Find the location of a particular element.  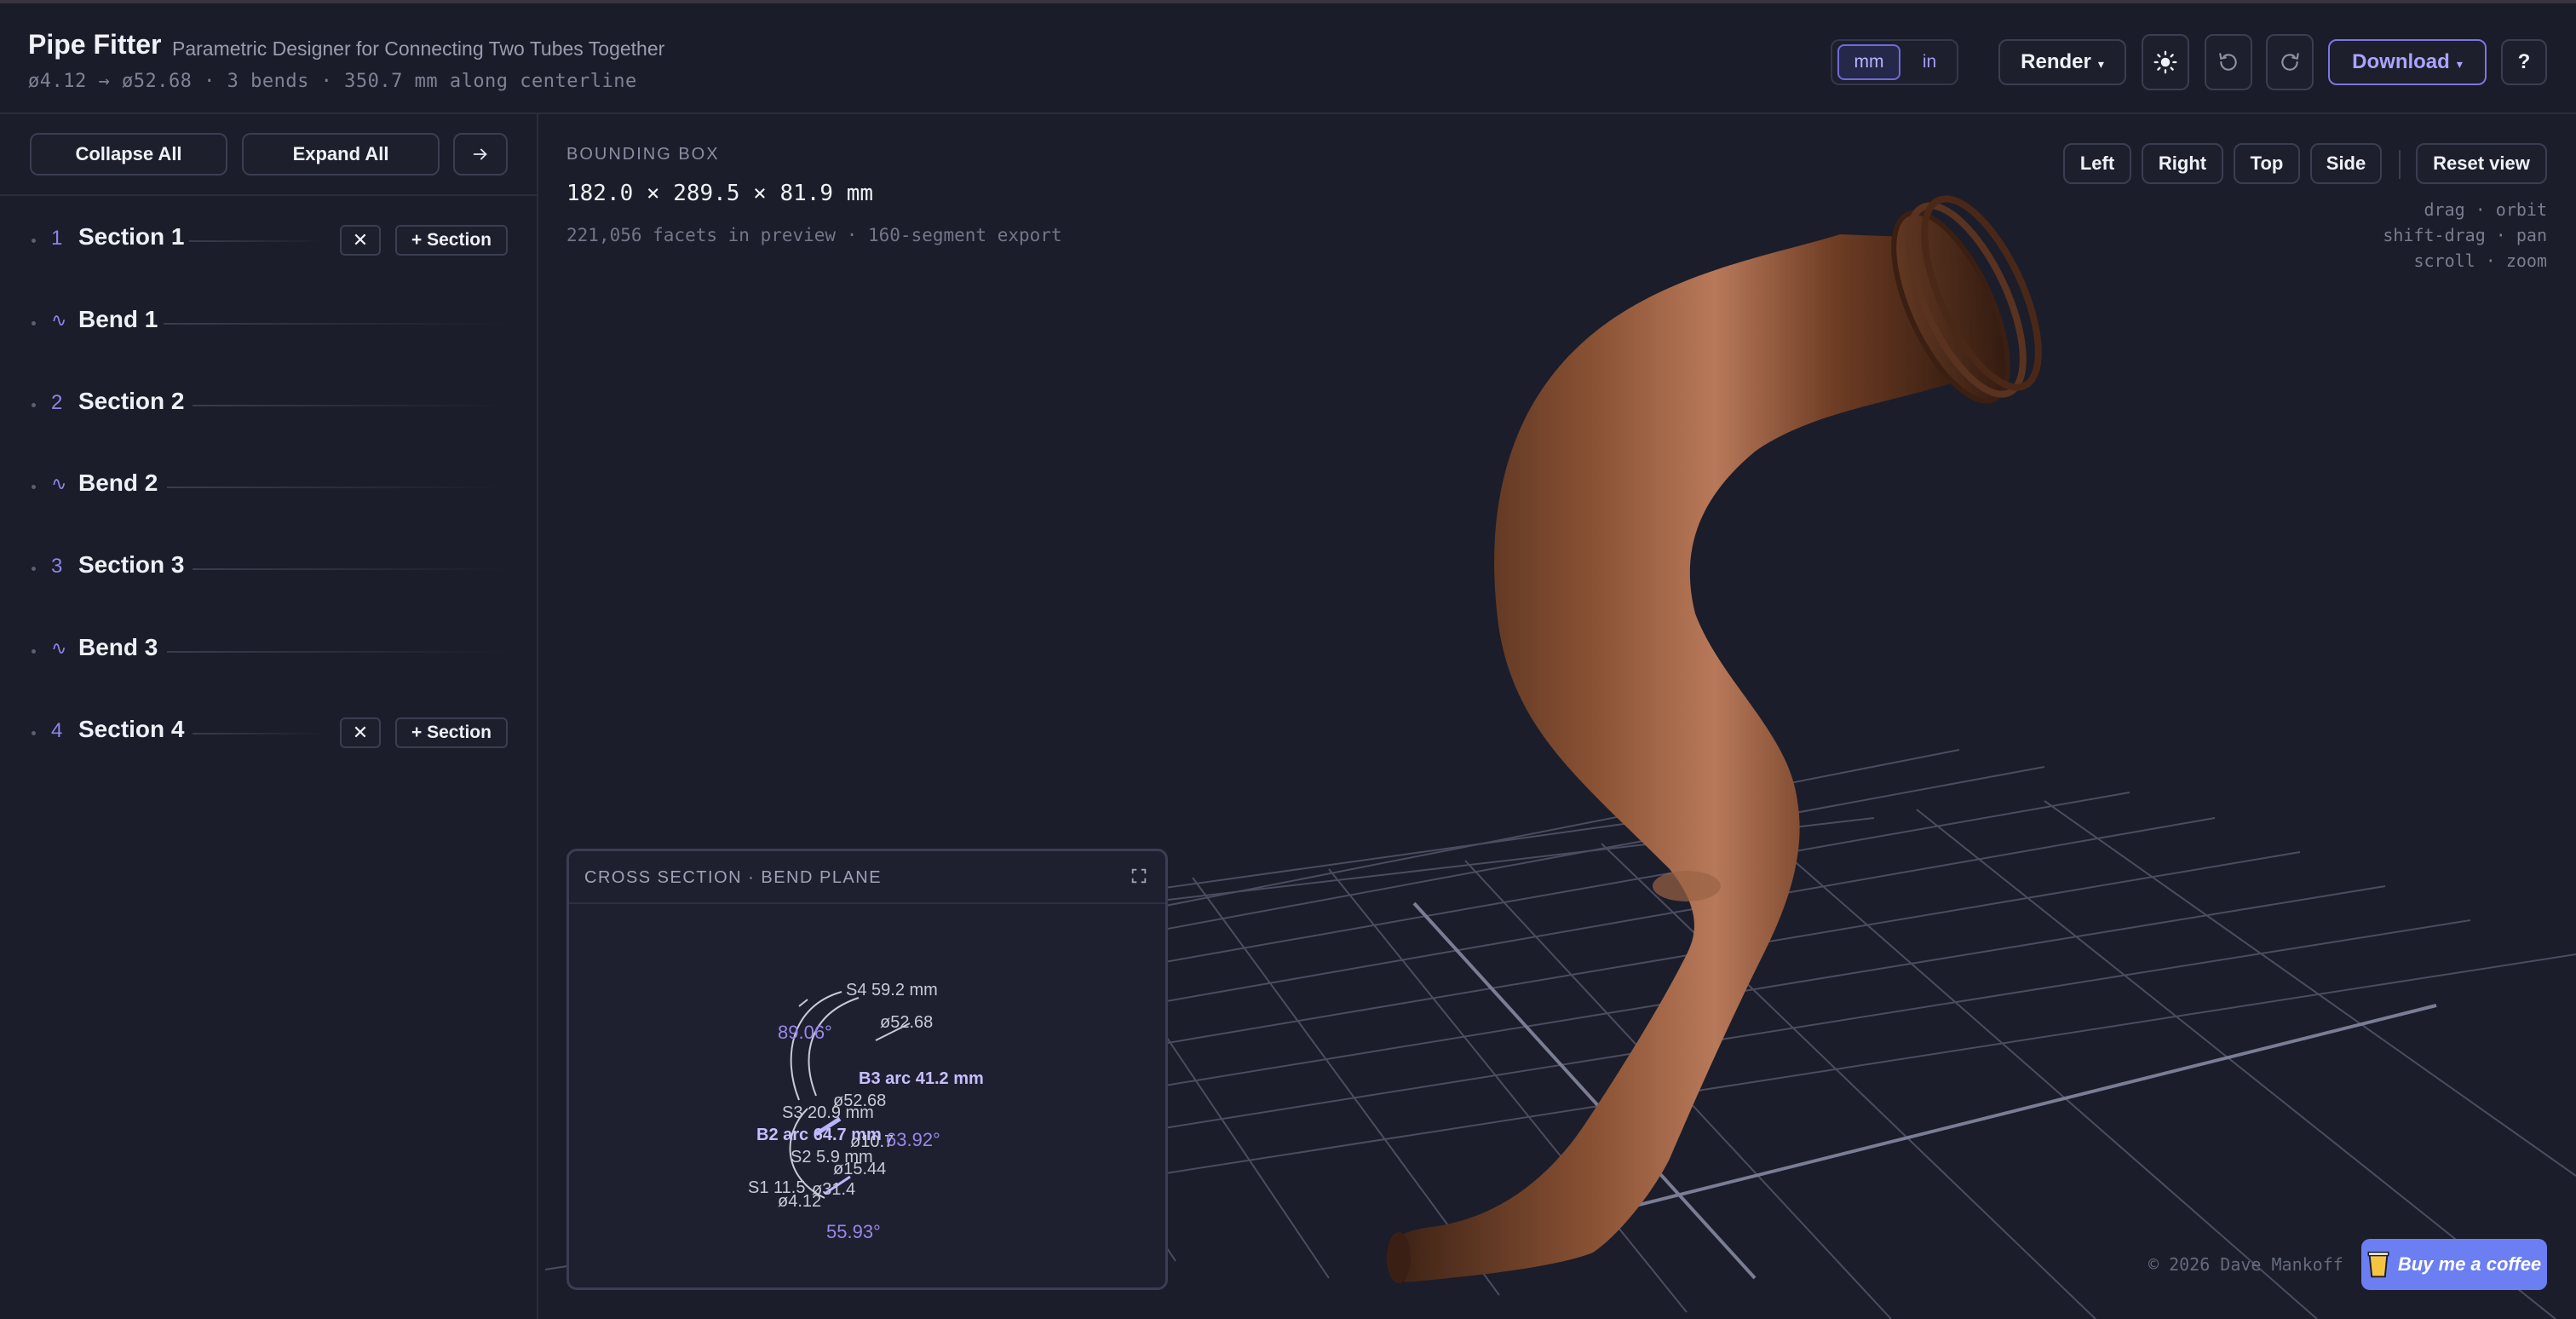

cross-section-header: CROSS SECTION · BEND PLANE is located at coordinates (867, 877).